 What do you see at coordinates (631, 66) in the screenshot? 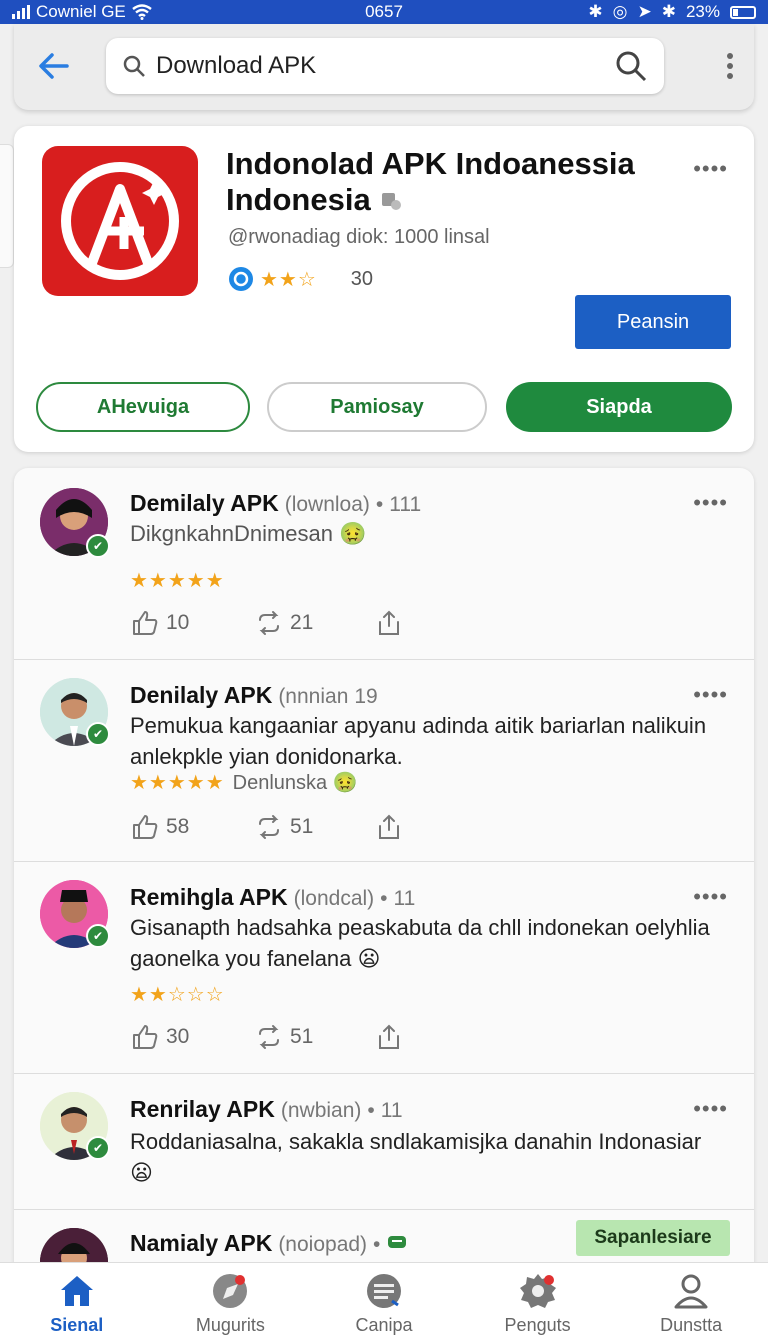
I see `search-submit-icon` at bounding box center [631, 66].